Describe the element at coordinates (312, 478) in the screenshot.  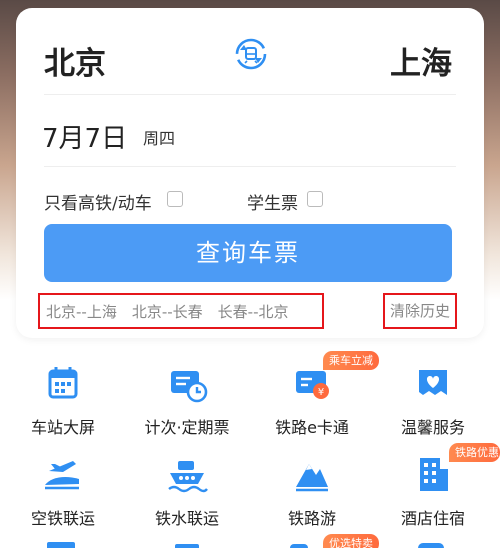
I see `rail-tour-icon` at that location.